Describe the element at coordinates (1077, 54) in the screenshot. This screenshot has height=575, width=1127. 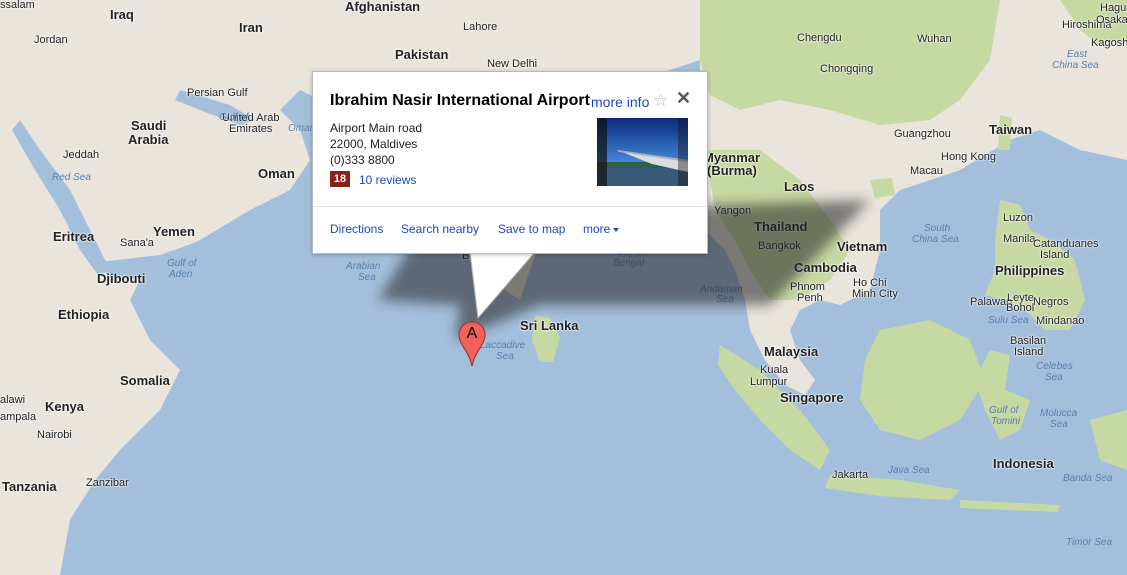
I see `sea-label: East` at that location.